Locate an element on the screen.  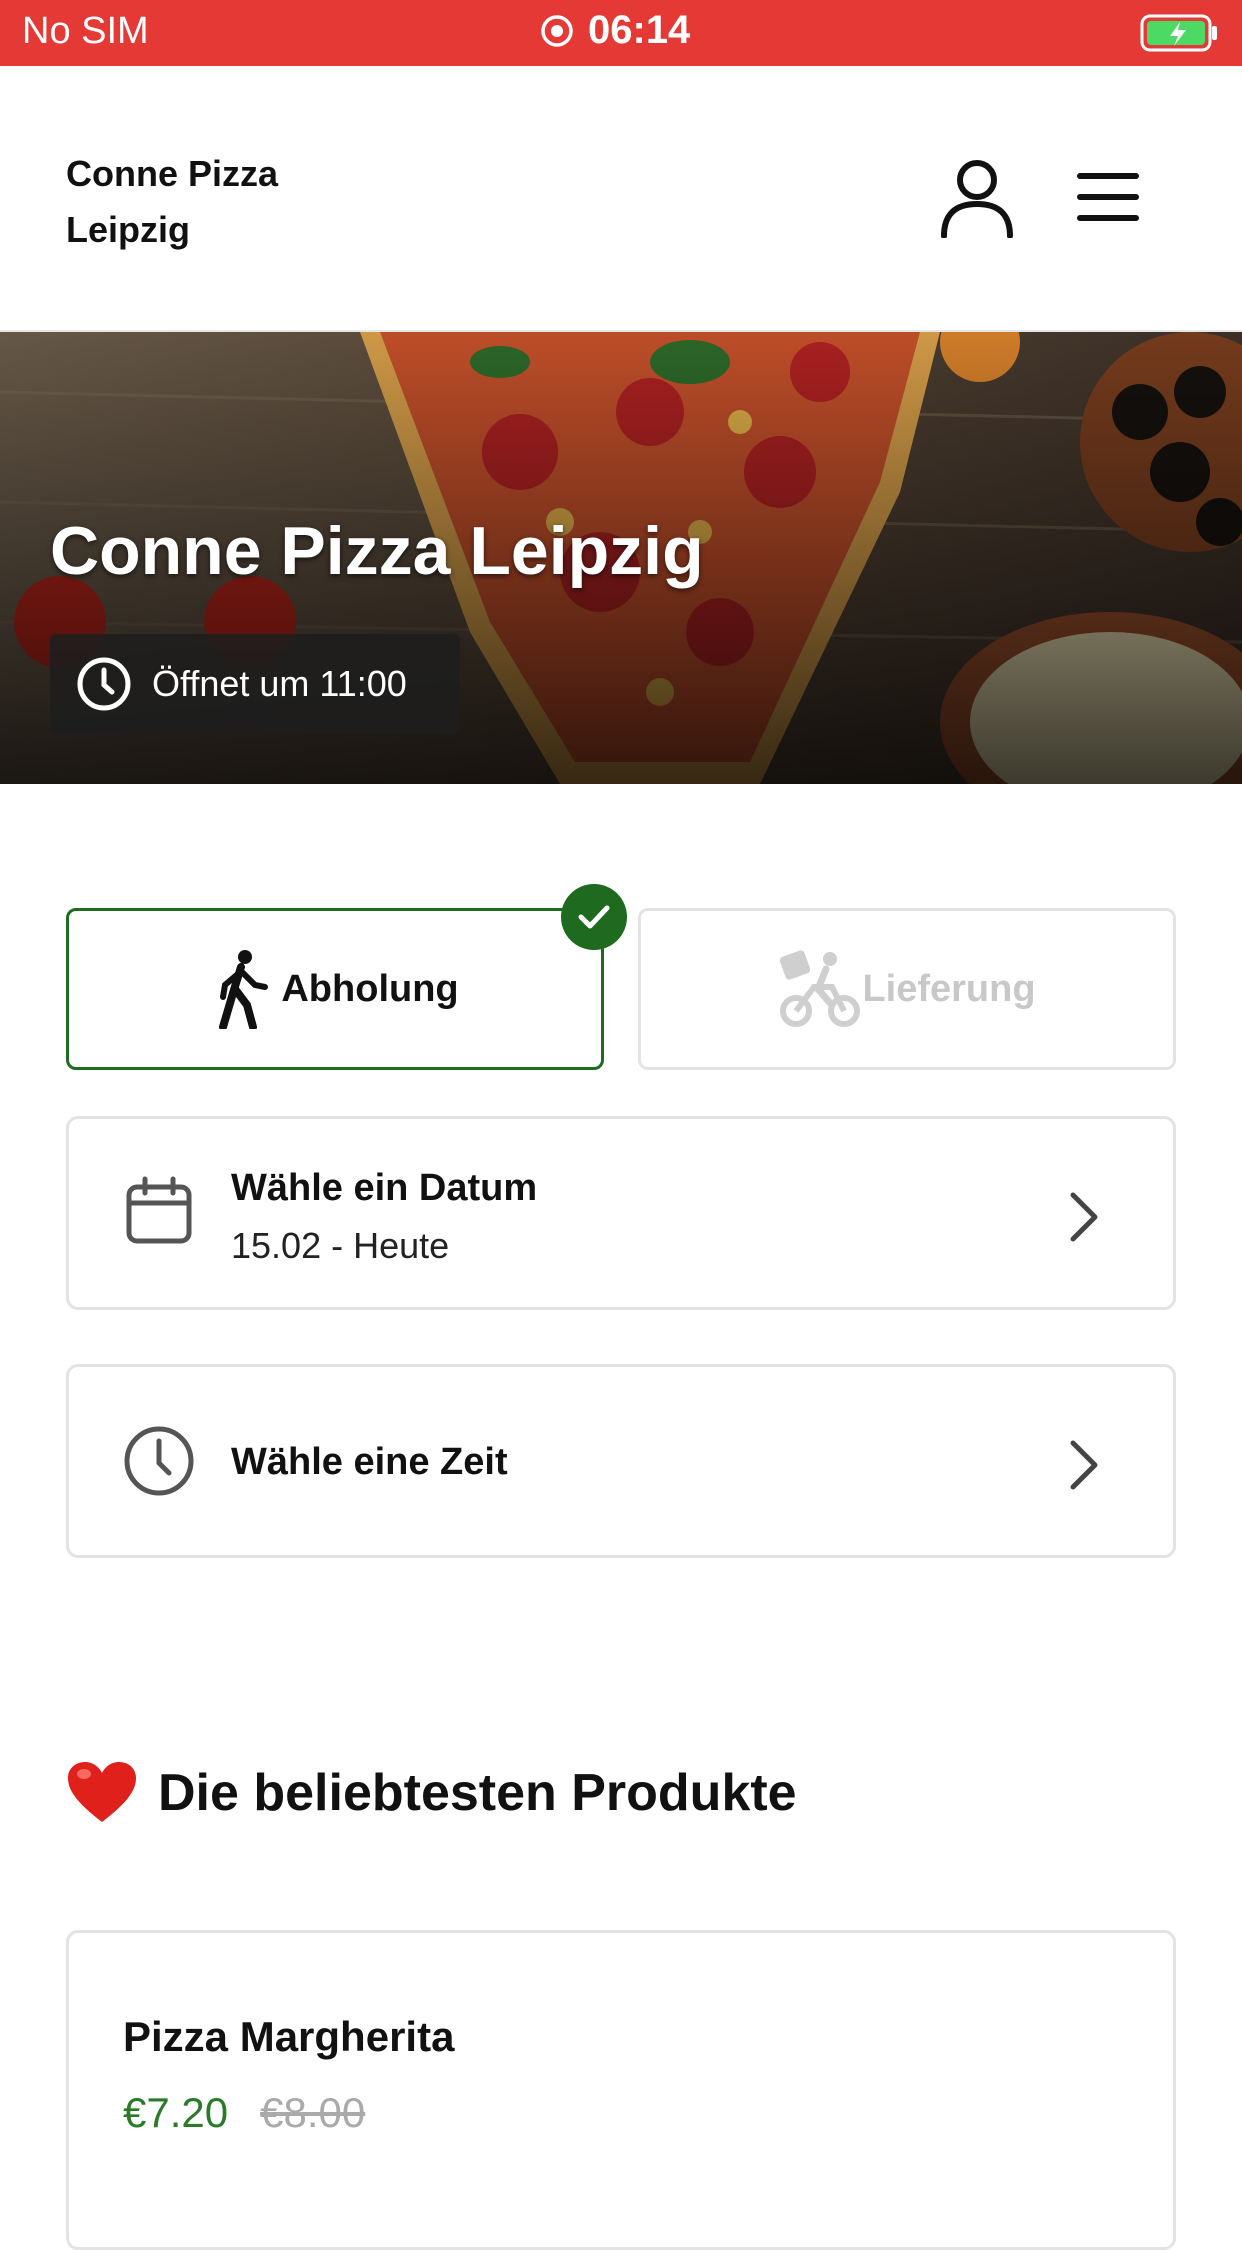
time-selector-title: Wähle eine Zeit is located at coordinates (369, 1462).